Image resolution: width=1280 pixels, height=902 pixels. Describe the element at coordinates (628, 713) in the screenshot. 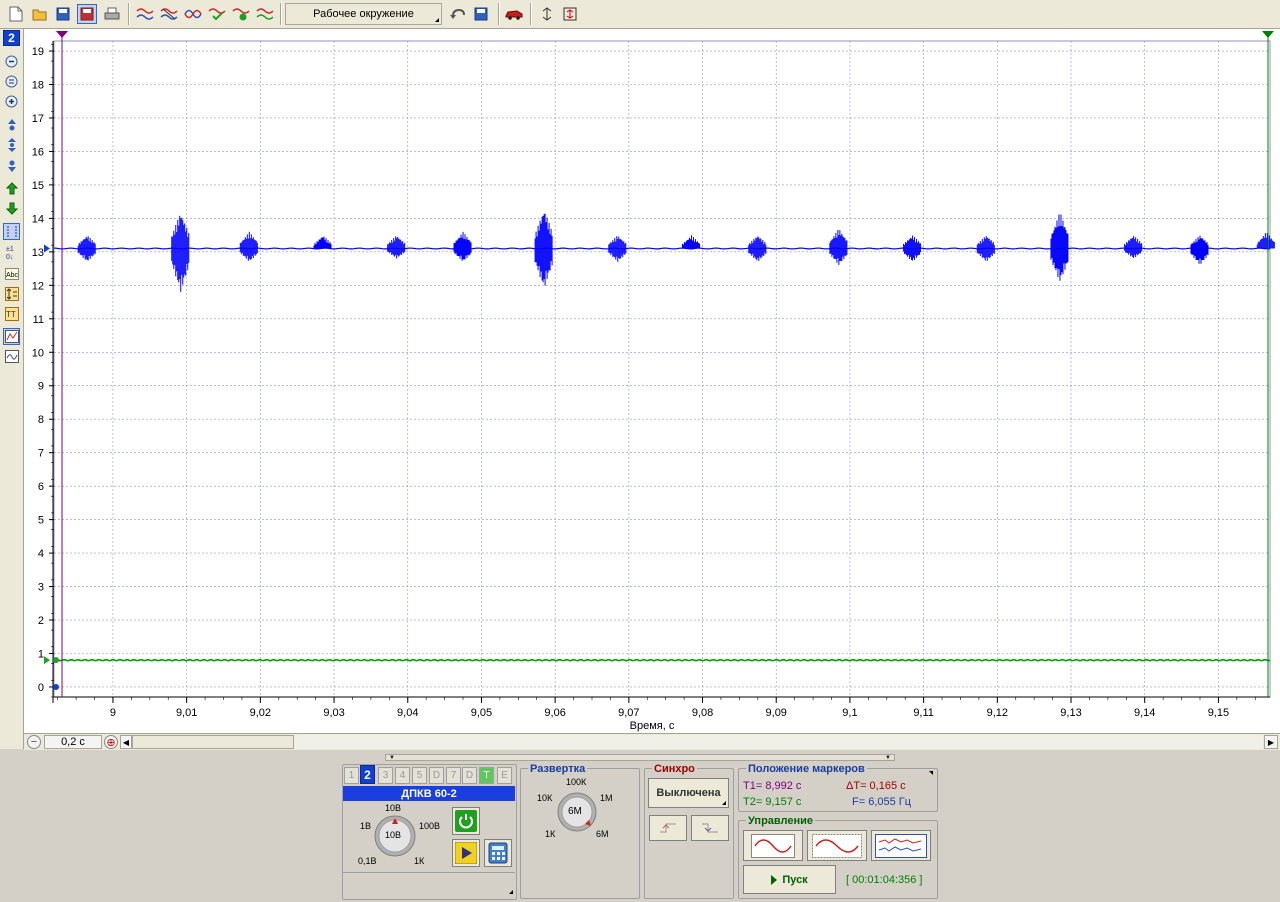

I see `x-tick-label: 9,07` at that location.